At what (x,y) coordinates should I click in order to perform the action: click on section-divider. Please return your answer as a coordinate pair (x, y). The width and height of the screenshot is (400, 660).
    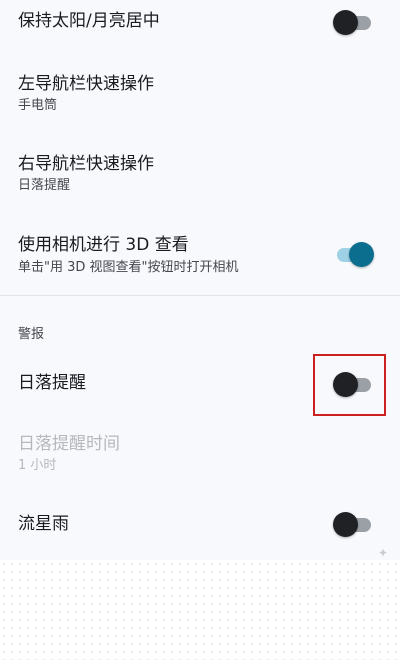
    Looking at the image, I should click on (200, 295).